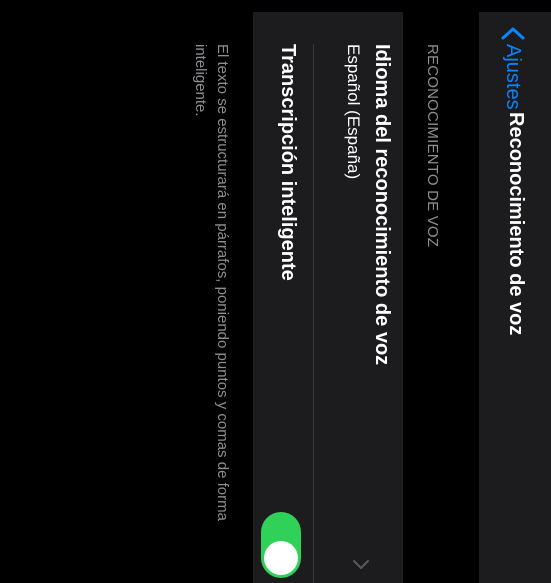 The height and width of the screenshot is (583, 551). What do you see at coordinates (513, 77) in the screenshot?
I see `back-label: Ajustes` at bounding box center [513, 77].